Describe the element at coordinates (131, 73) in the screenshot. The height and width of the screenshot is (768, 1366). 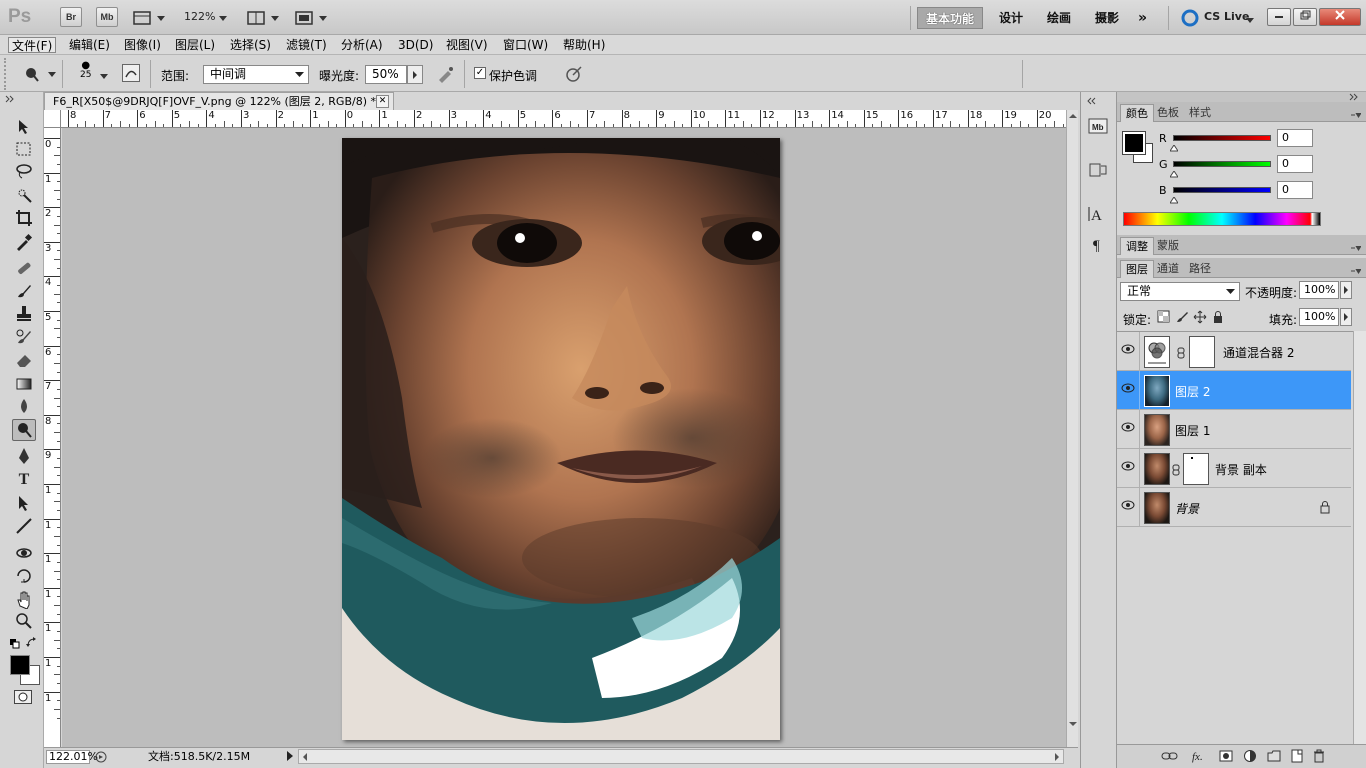
I see `brush-panel-toggle-icon` at that location.